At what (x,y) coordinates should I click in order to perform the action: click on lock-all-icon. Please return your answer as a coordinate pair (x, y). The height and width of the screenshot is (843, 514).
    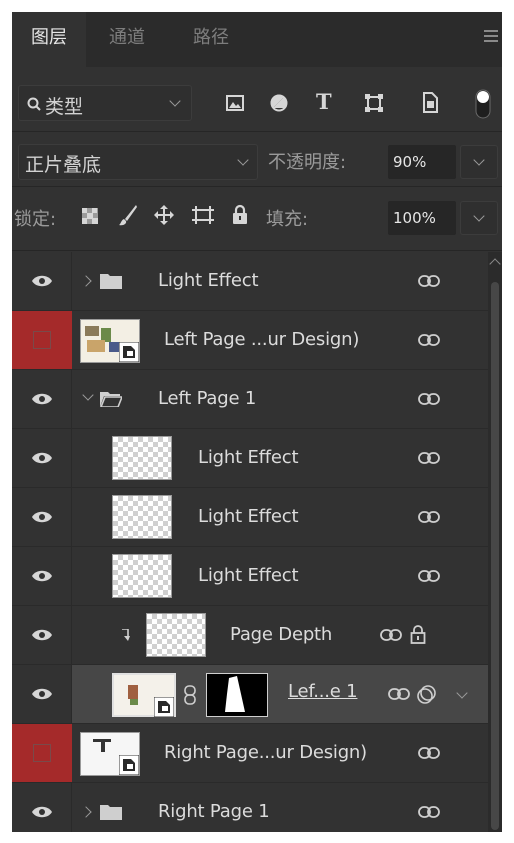
    Looking at the image, I should click on (240, 214).